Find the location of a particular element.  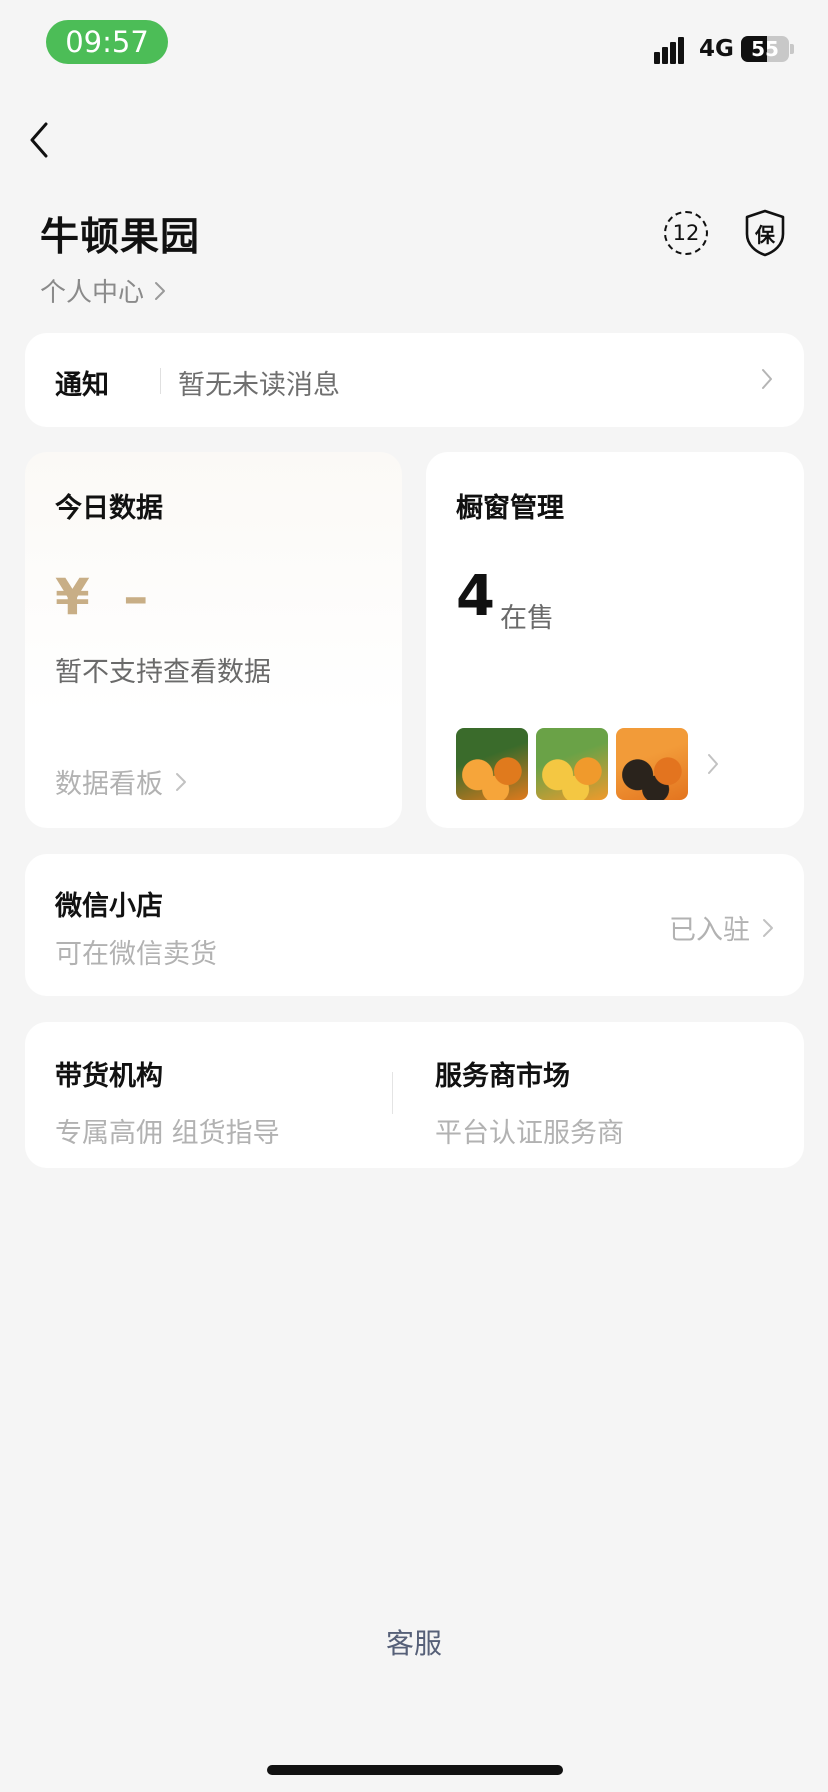

wechat-store-status: 已入驻 is located at coordinates (721, 927).